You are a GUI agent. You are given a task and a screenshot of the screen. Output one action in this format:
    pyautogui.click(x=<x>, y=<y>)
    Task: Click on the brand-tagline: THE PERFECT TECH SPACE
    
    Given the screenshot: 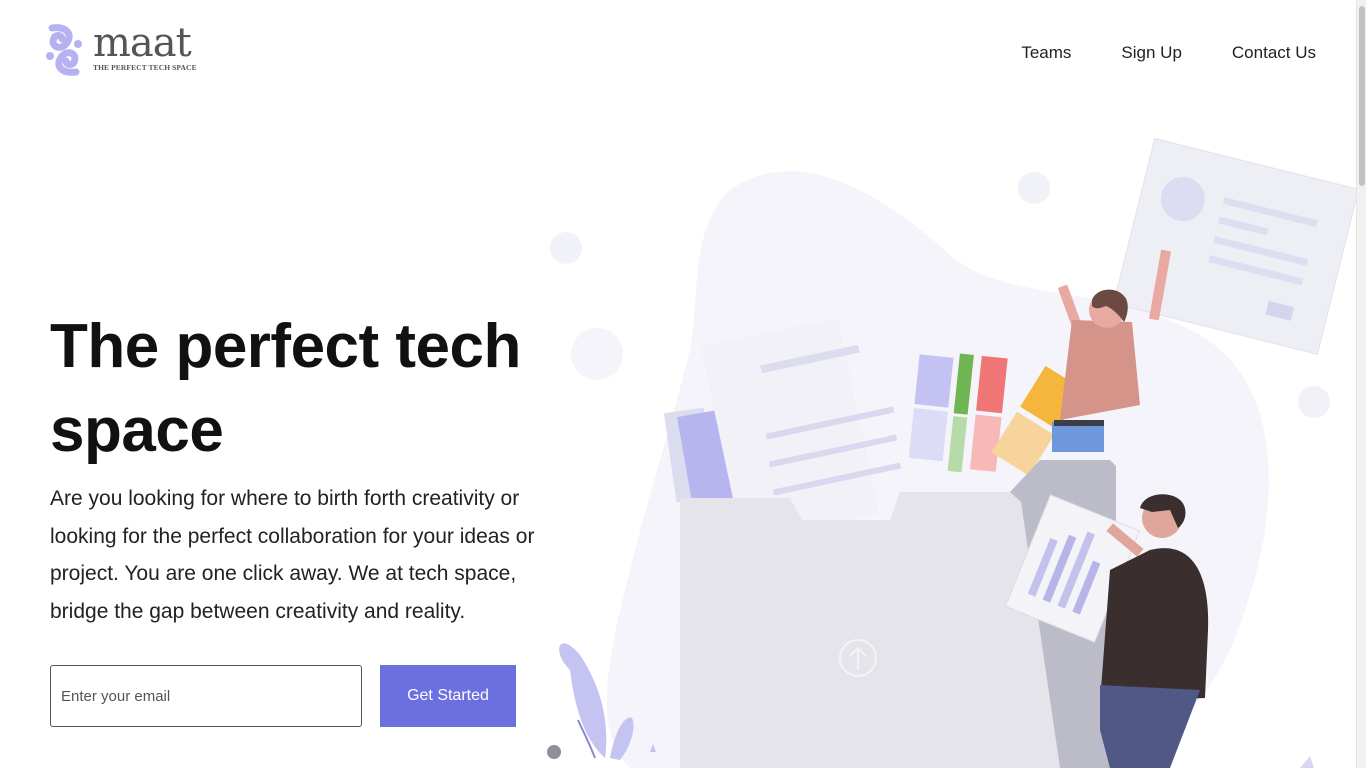 What is the action you would take?
    pyautogui.click(x=145, y=67)
    